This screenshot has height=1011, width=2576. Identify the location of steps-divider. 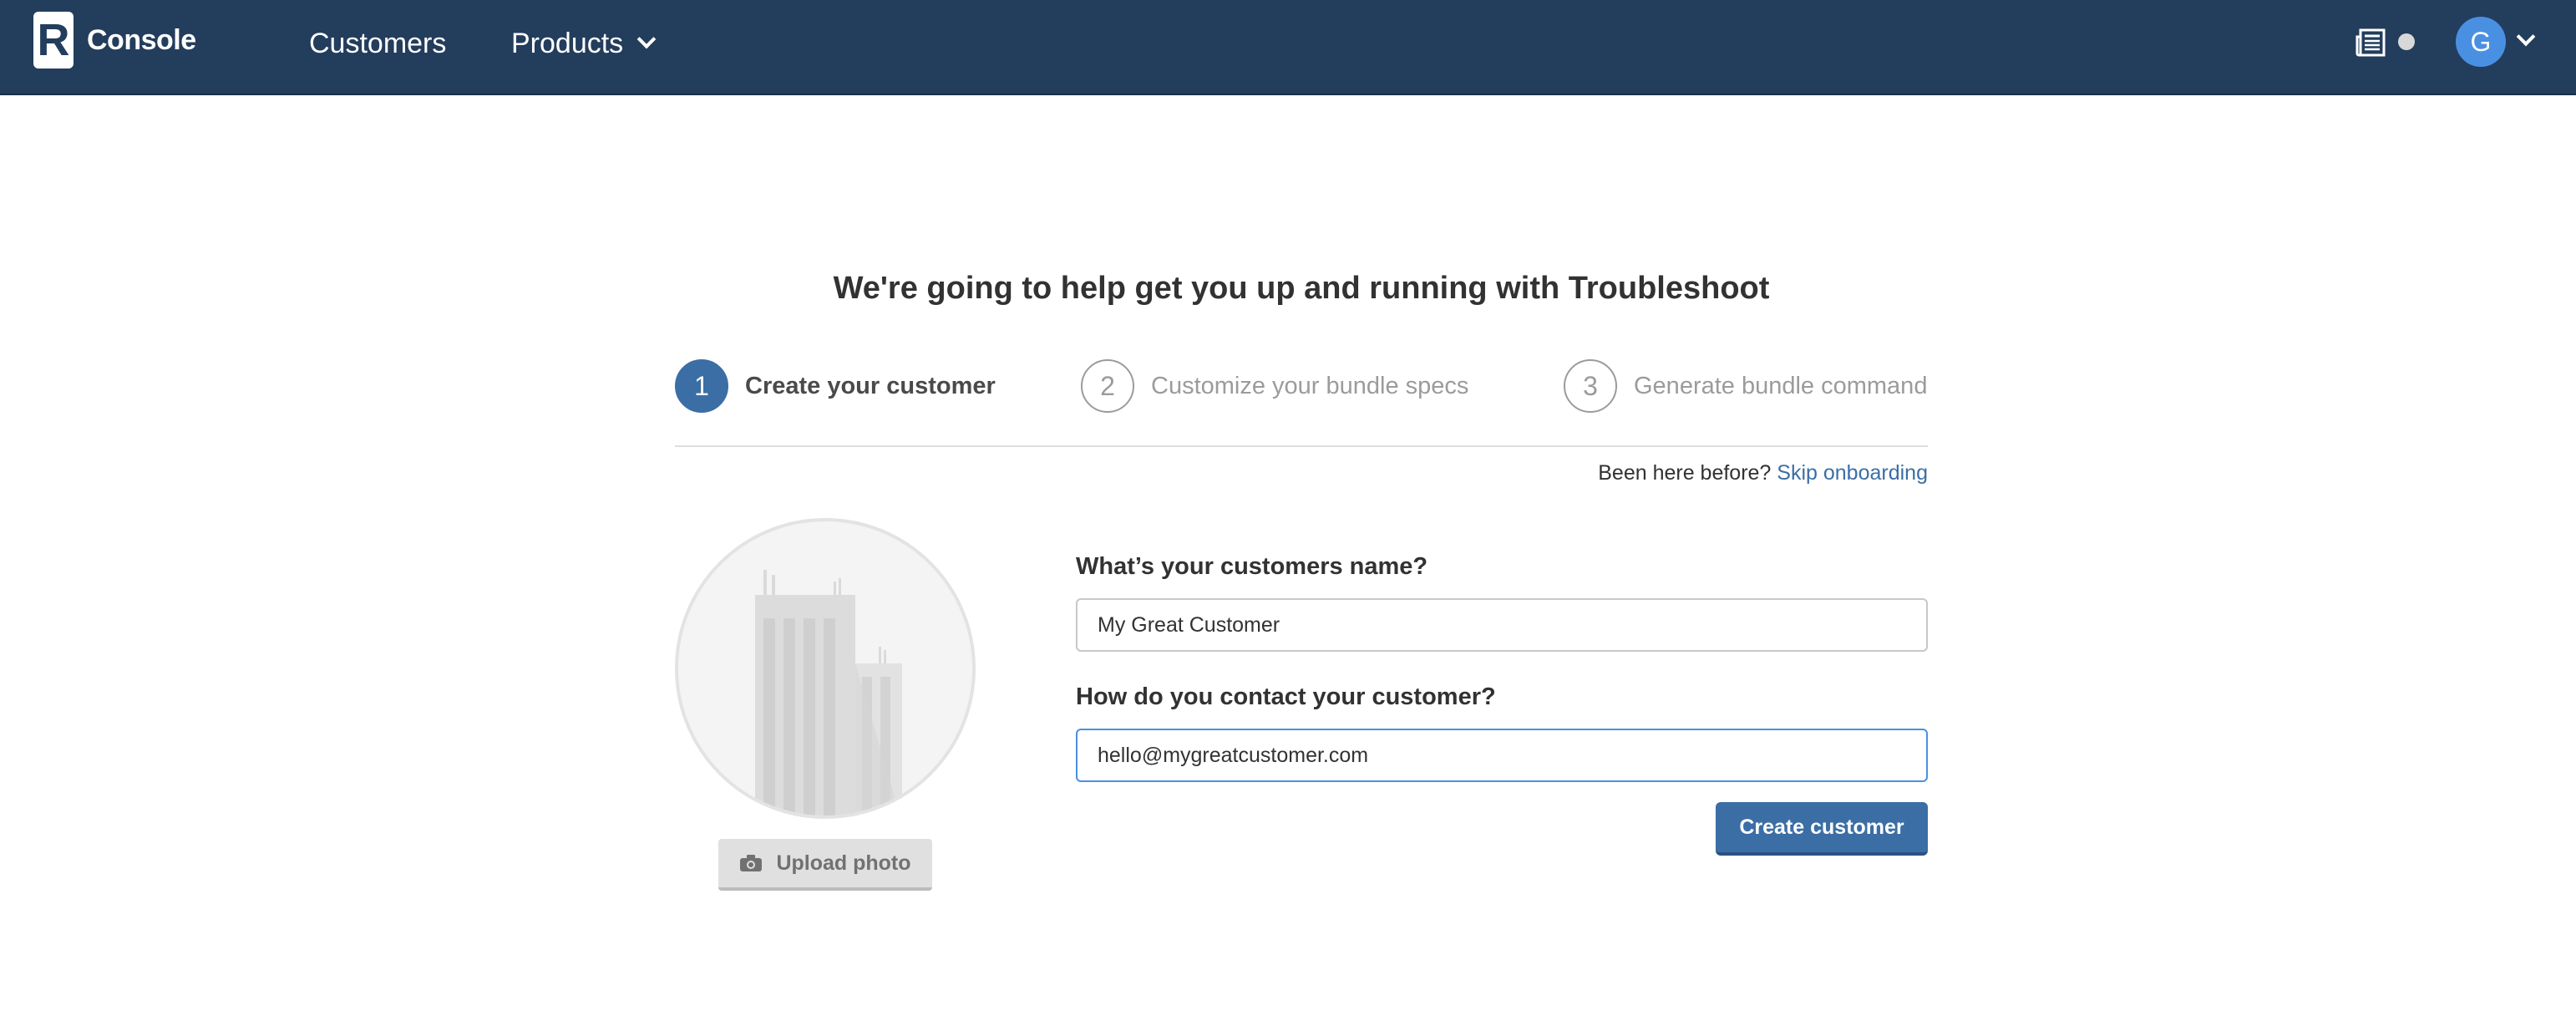
(1301, 446).